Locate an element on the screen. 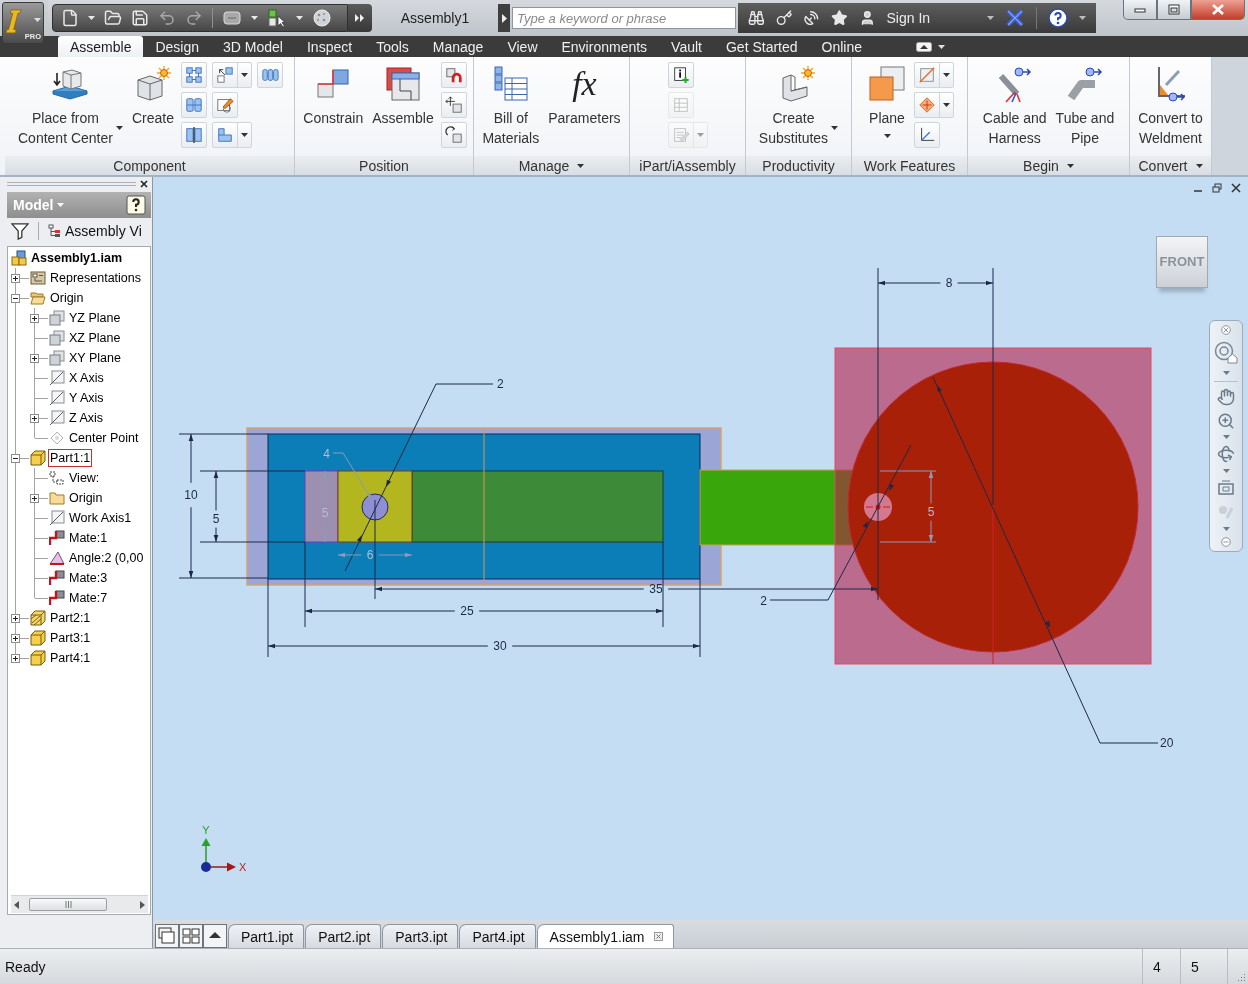 The height and width of the screenshot is (984, 1248). tree-item: Mate:7 is located at coordinates (88, 598).